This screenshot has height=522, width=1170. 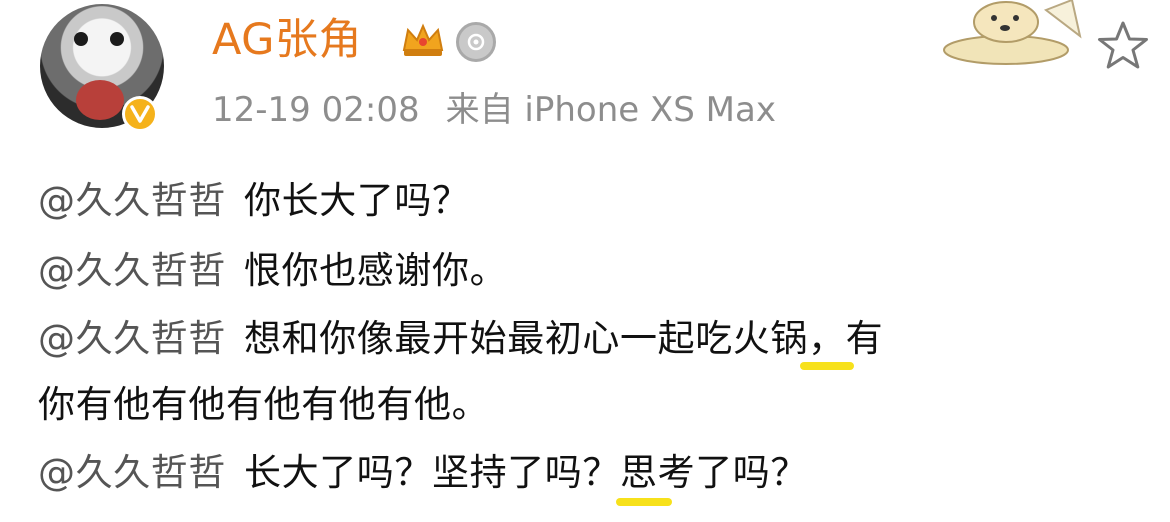 What do you see at coordinates (140, 114) in the screenshot?
I see `verified-badge-icon` at bounding box center [140, 114].